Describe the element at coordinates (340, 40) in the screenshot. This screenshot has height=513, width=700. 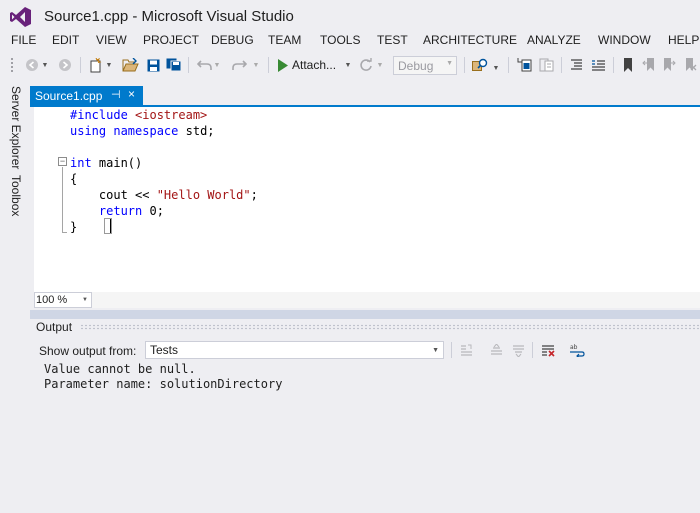
I see `menu-tools: TOOLS` at that location.